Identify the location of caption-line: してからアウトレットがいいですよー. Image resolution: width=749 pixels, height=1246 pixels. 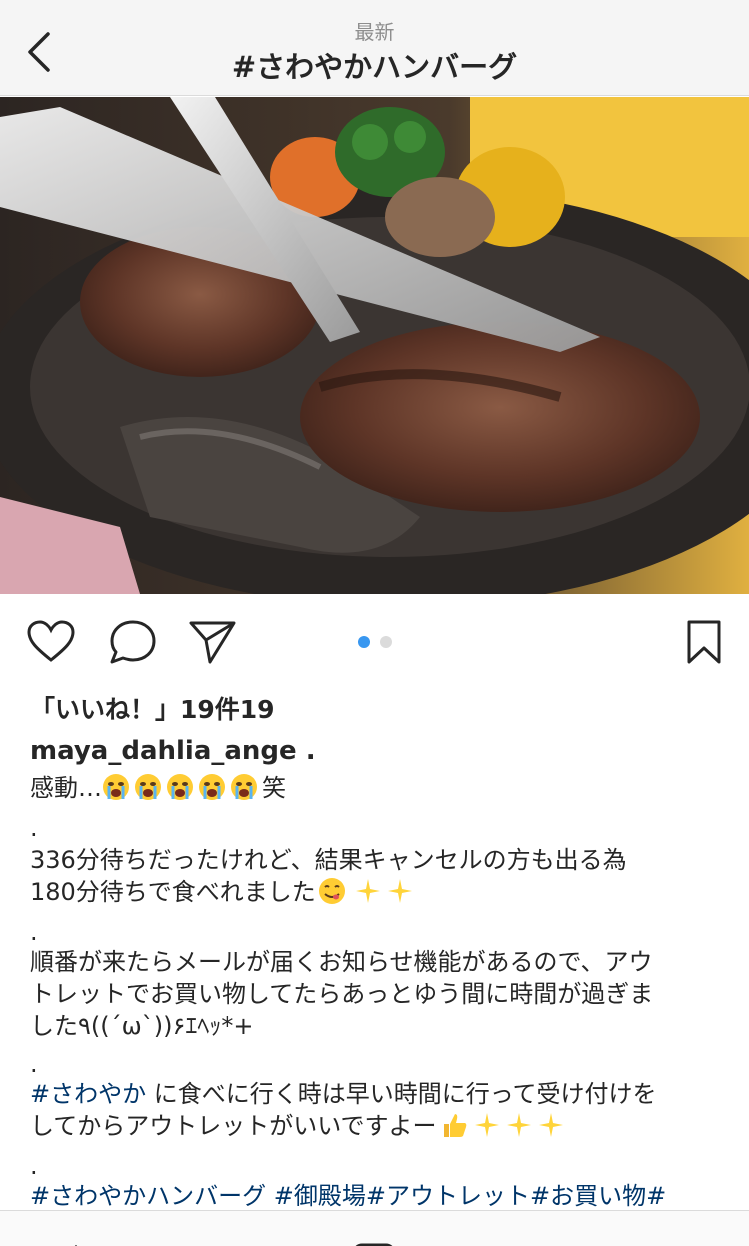
(297, 1126).